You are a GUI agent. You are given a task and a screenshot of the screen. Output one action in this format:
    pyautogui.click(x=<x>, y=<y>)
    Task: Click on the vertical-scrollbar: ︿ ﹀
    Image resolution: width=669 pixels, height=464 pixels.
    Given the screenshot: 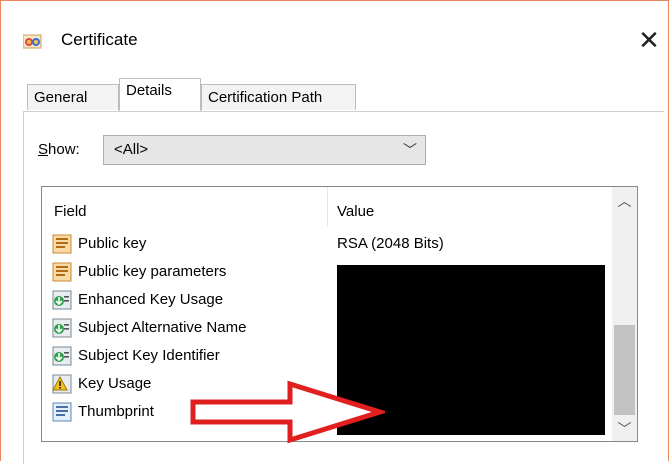 What is the action you would take?
    pyautogui.click(x=624, y=314)
    